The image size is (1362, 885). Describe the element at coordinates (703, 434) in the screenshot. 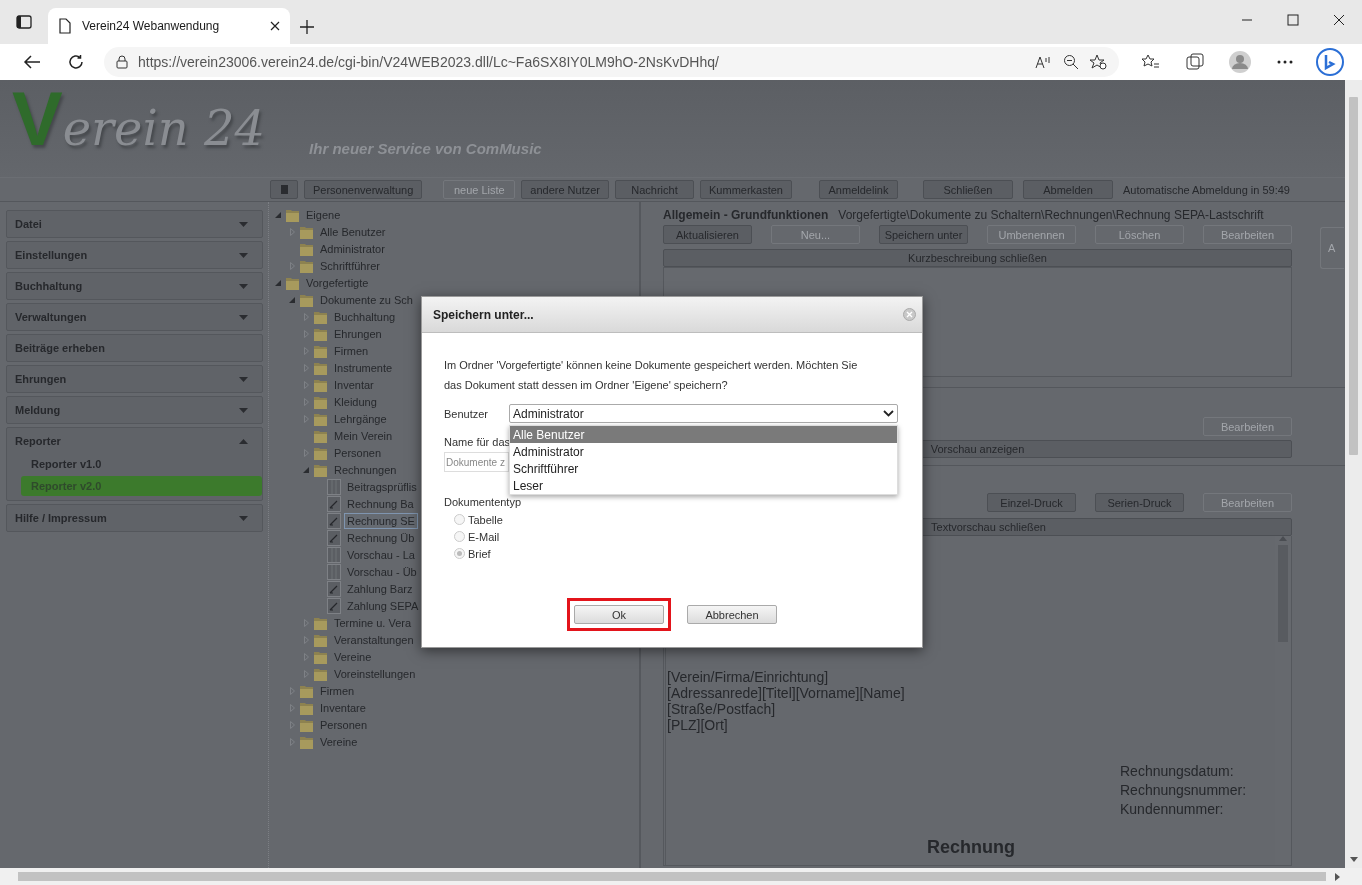

I see `dropdown-option: Alle Benutzer` at that location.